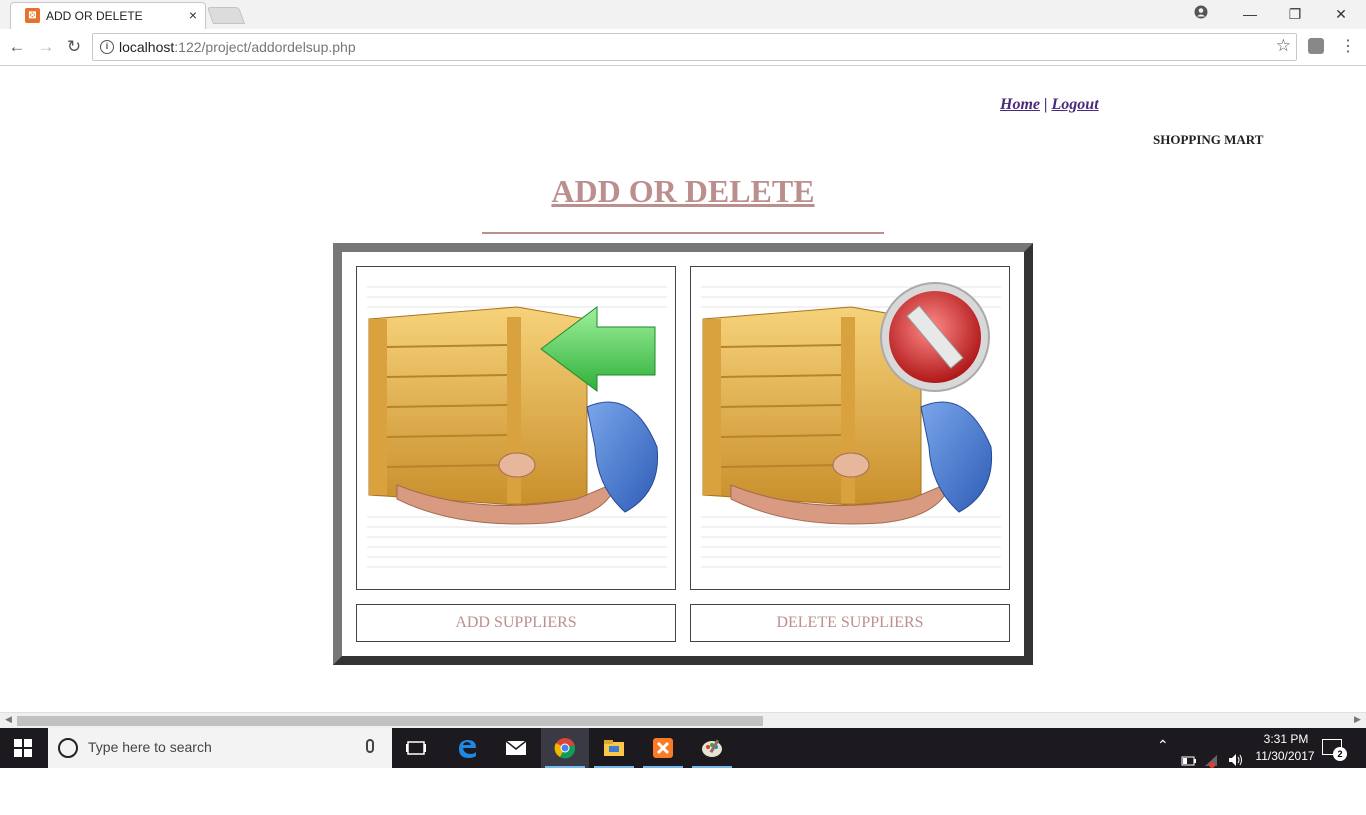 The width and height of the screenshot is (1366, 815). Describe the element at coordinates (851, 425) in the screenshot. I see `supplier-delete-icon` at that location.